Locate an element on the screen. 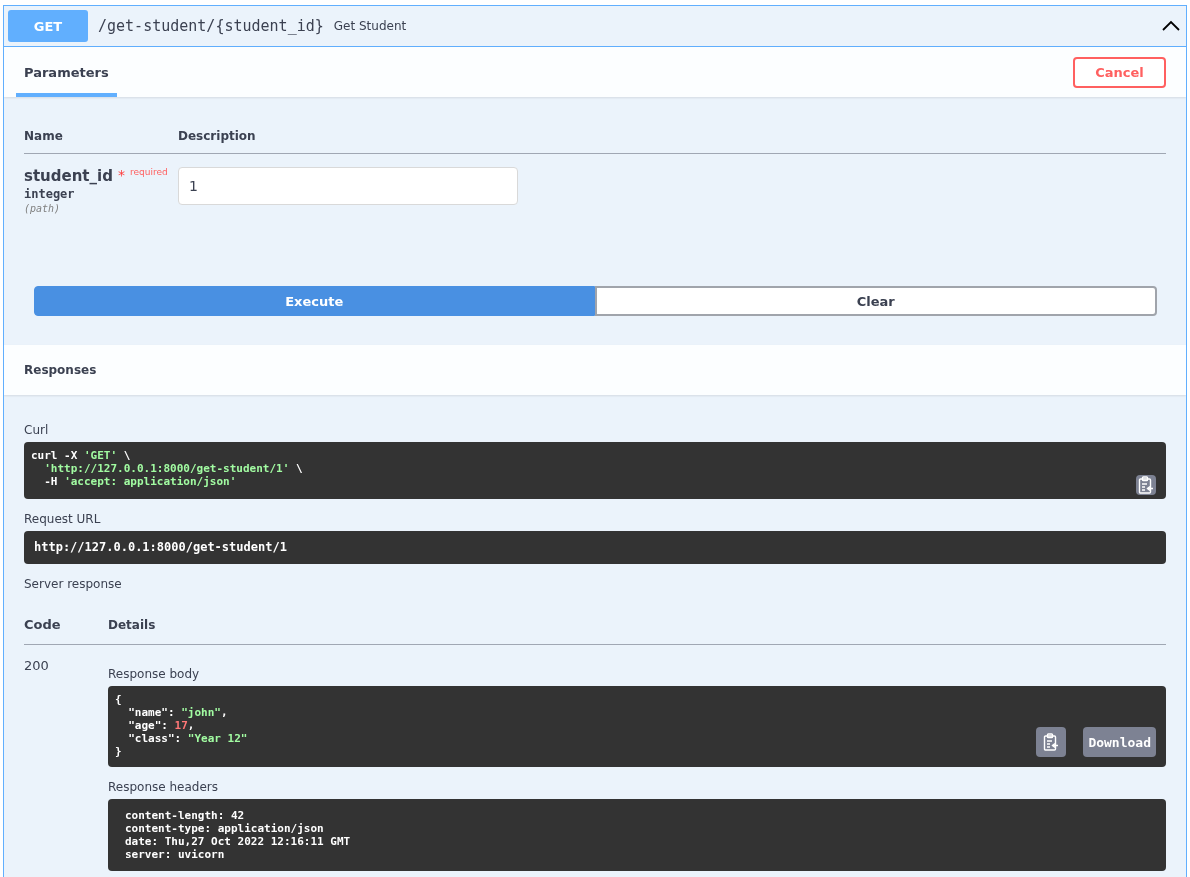 This screenshot has height=877, width=1190. code-line: date: Thu,27 Oct 2022 12:16:11 GMT is located at coordinates (238, 841).